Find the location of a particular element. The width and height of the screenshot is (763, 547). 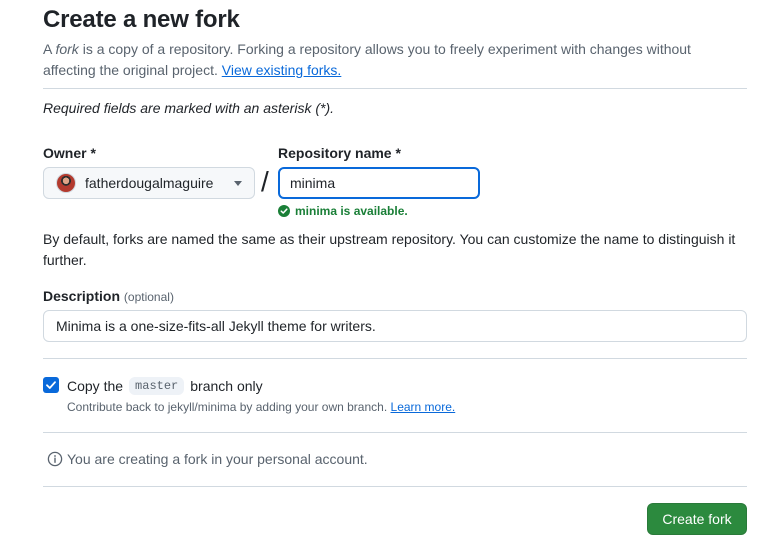

learn-more-link: Learn more. is located at coordinates (423, 407).